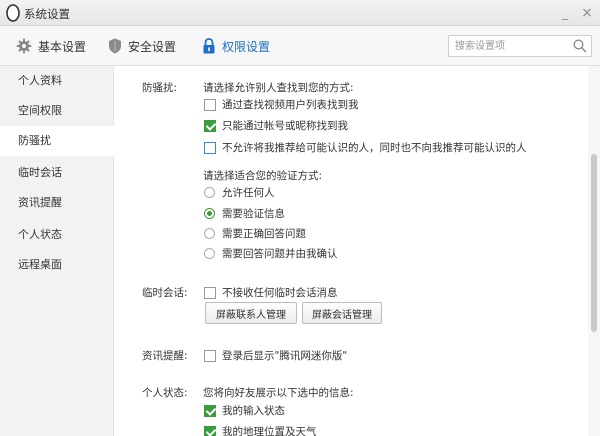 Image resolution: width=600 pixels, height=436 pixels. Describe the element at coordinates (165, 293) in the screenshot. I see `section-label-temp-session: 临时会话:` at that location.